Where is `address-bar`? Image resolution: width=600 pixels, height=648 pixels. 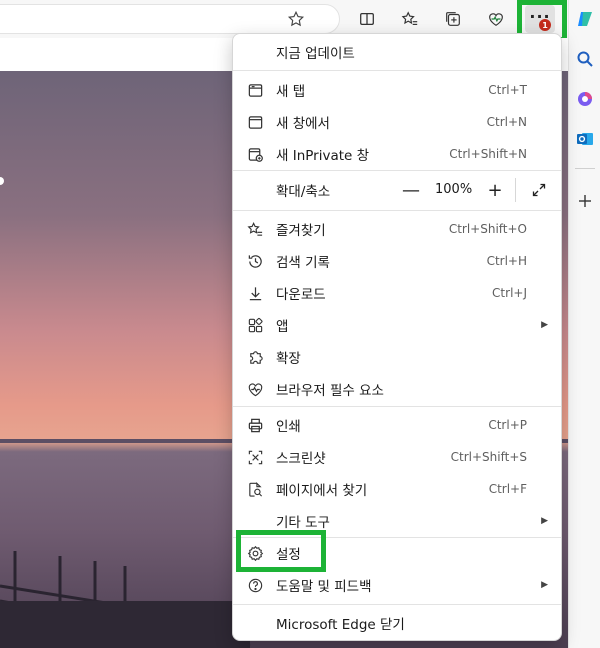 address-bar is located at coordinates (170, 19).